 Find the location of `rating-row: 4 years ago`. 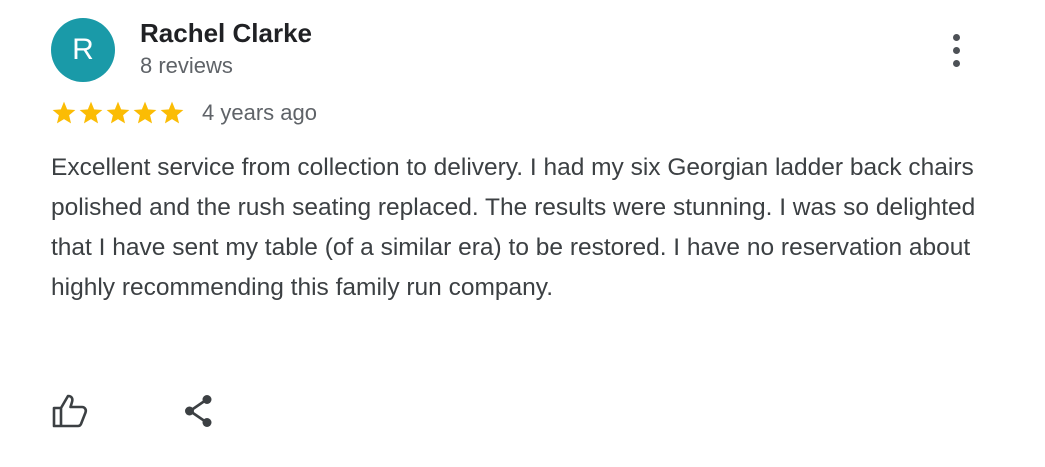

rating-row: 4 years ago is located at coordinates (184, 113).